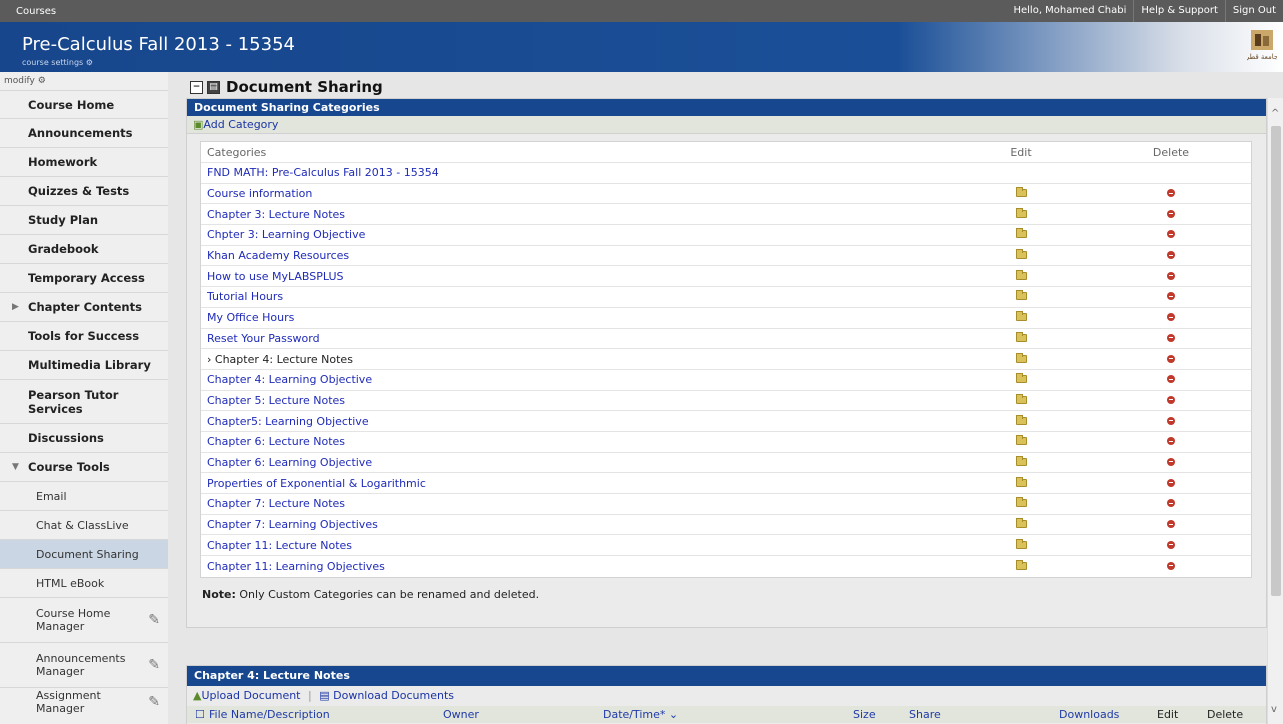 The image size is (1283, 724). Describe the element at coordinates (984, 714) in the screenshot. I see `col-share: Share` at that location.